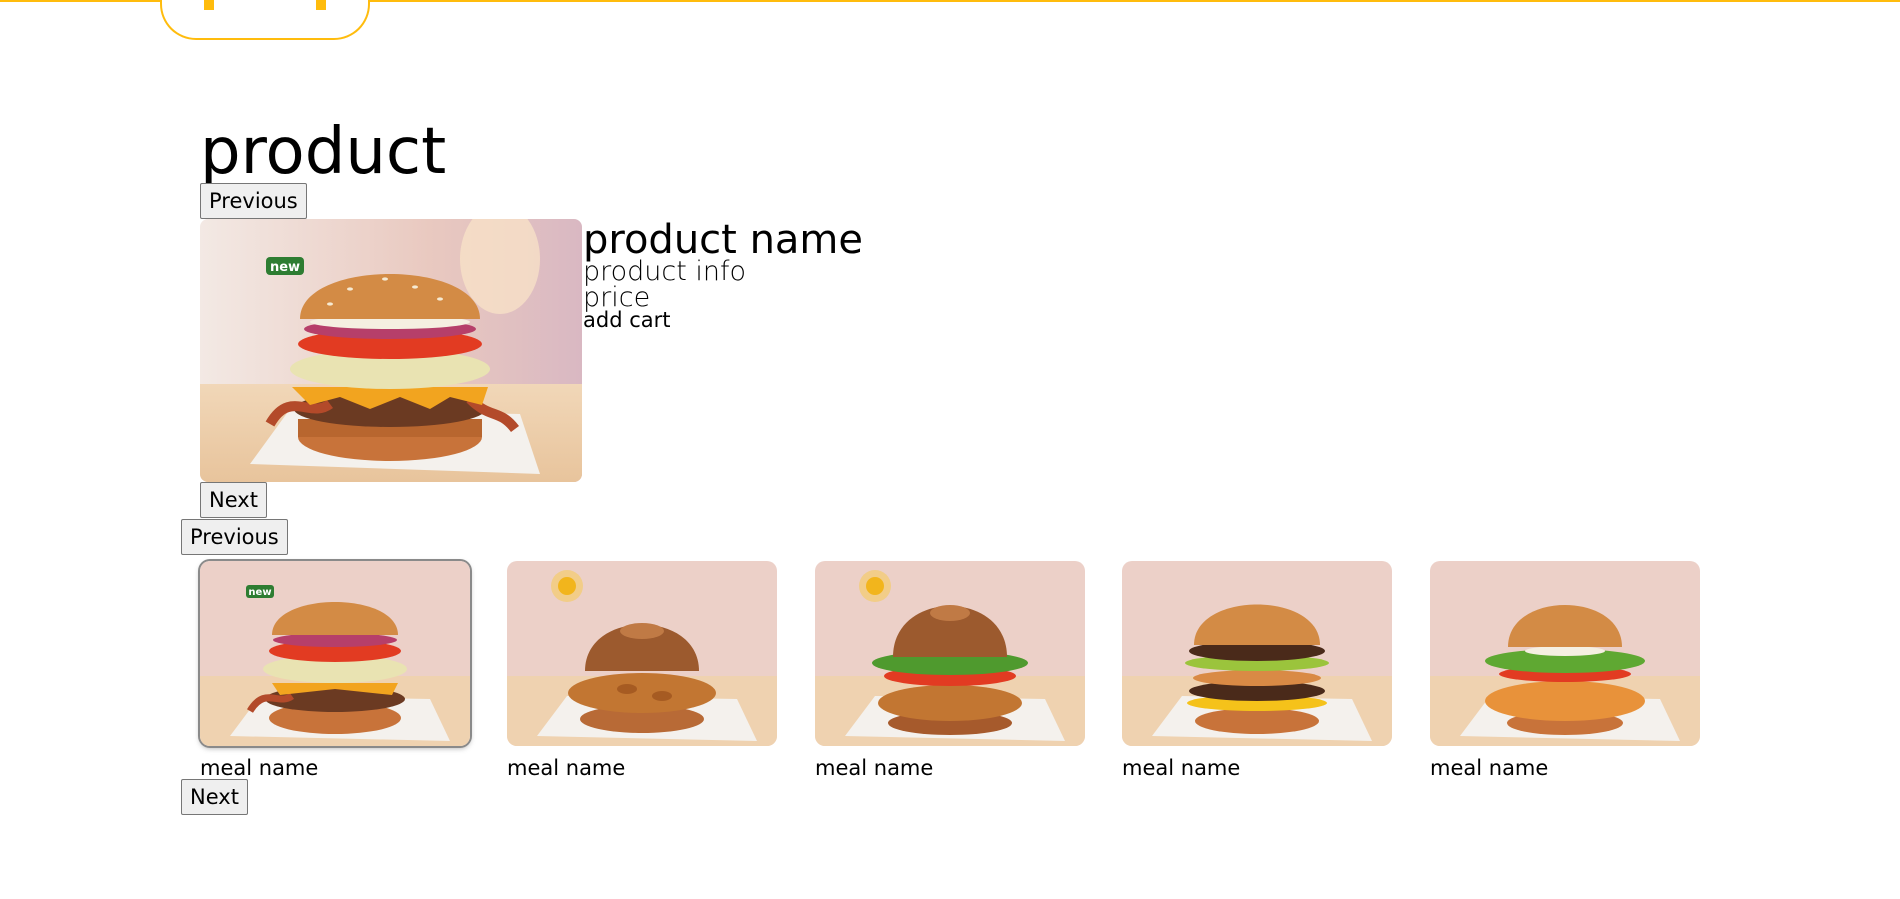  I want to click on meal-card: new meal name, so click(335, 670).